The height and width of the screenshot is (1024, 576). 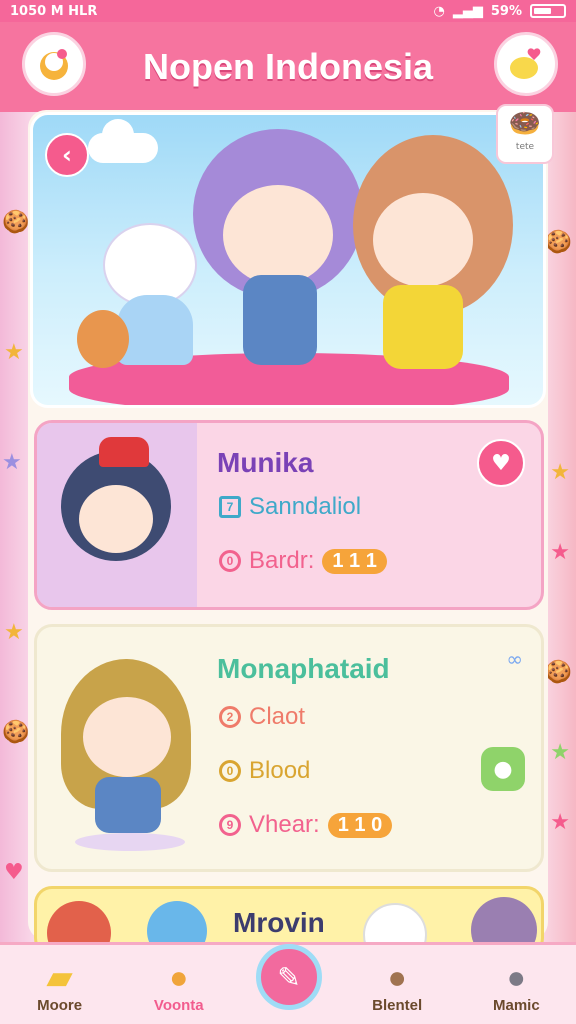 I want to click on status-bar: 1050 M HLR ◔ ▂▄▆ 59%, so click(x=288, y=11).